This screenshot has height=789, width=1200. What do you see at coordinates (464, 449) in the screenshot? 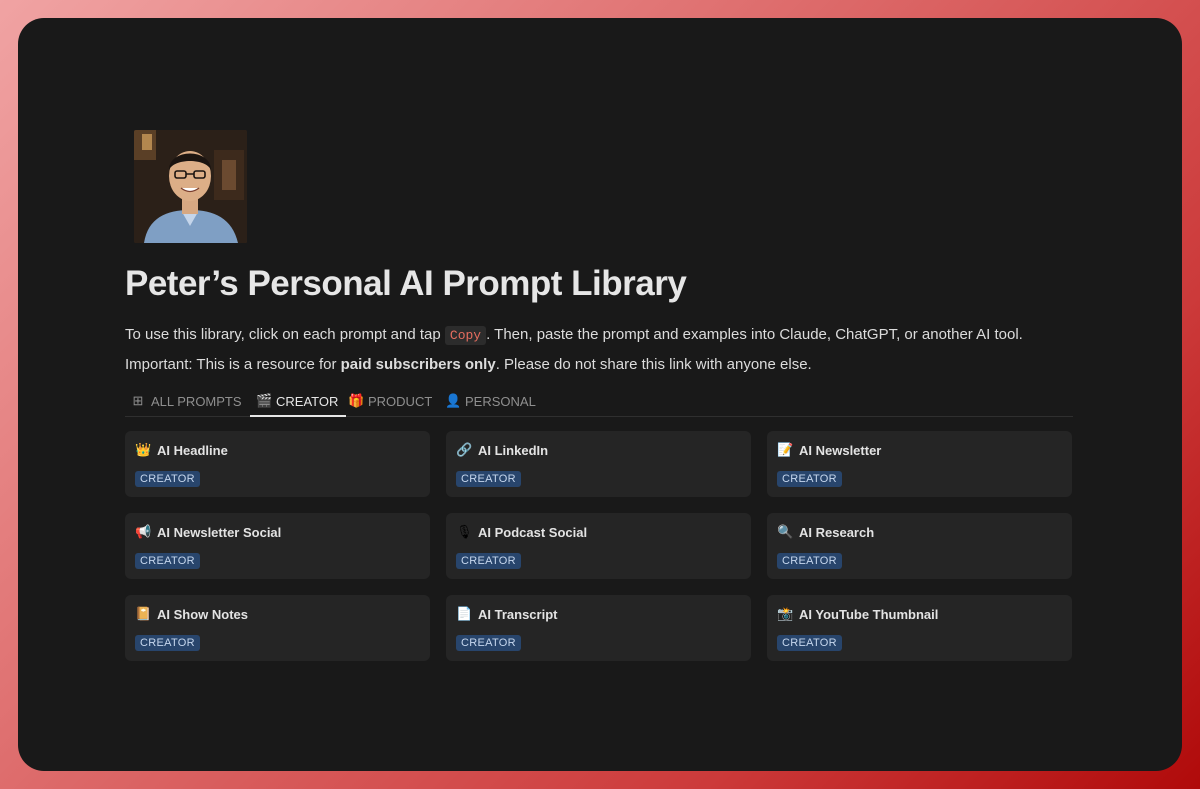
I see `link-icon: 🔗` at bounding box center [464, 449].